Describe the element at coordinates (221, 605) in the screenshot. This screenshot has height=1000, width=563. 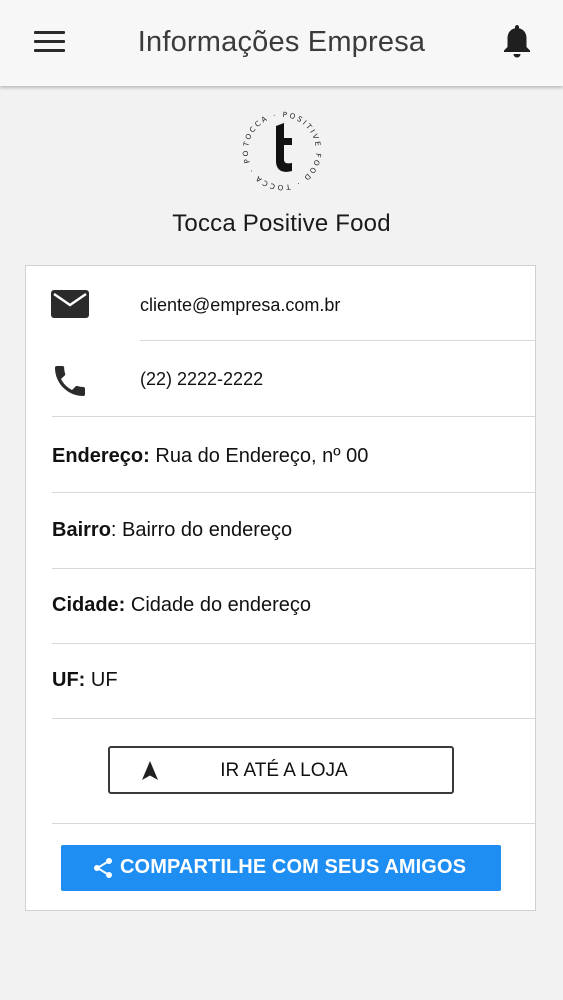
I see `city-value: Cidade do endereço` at that location.